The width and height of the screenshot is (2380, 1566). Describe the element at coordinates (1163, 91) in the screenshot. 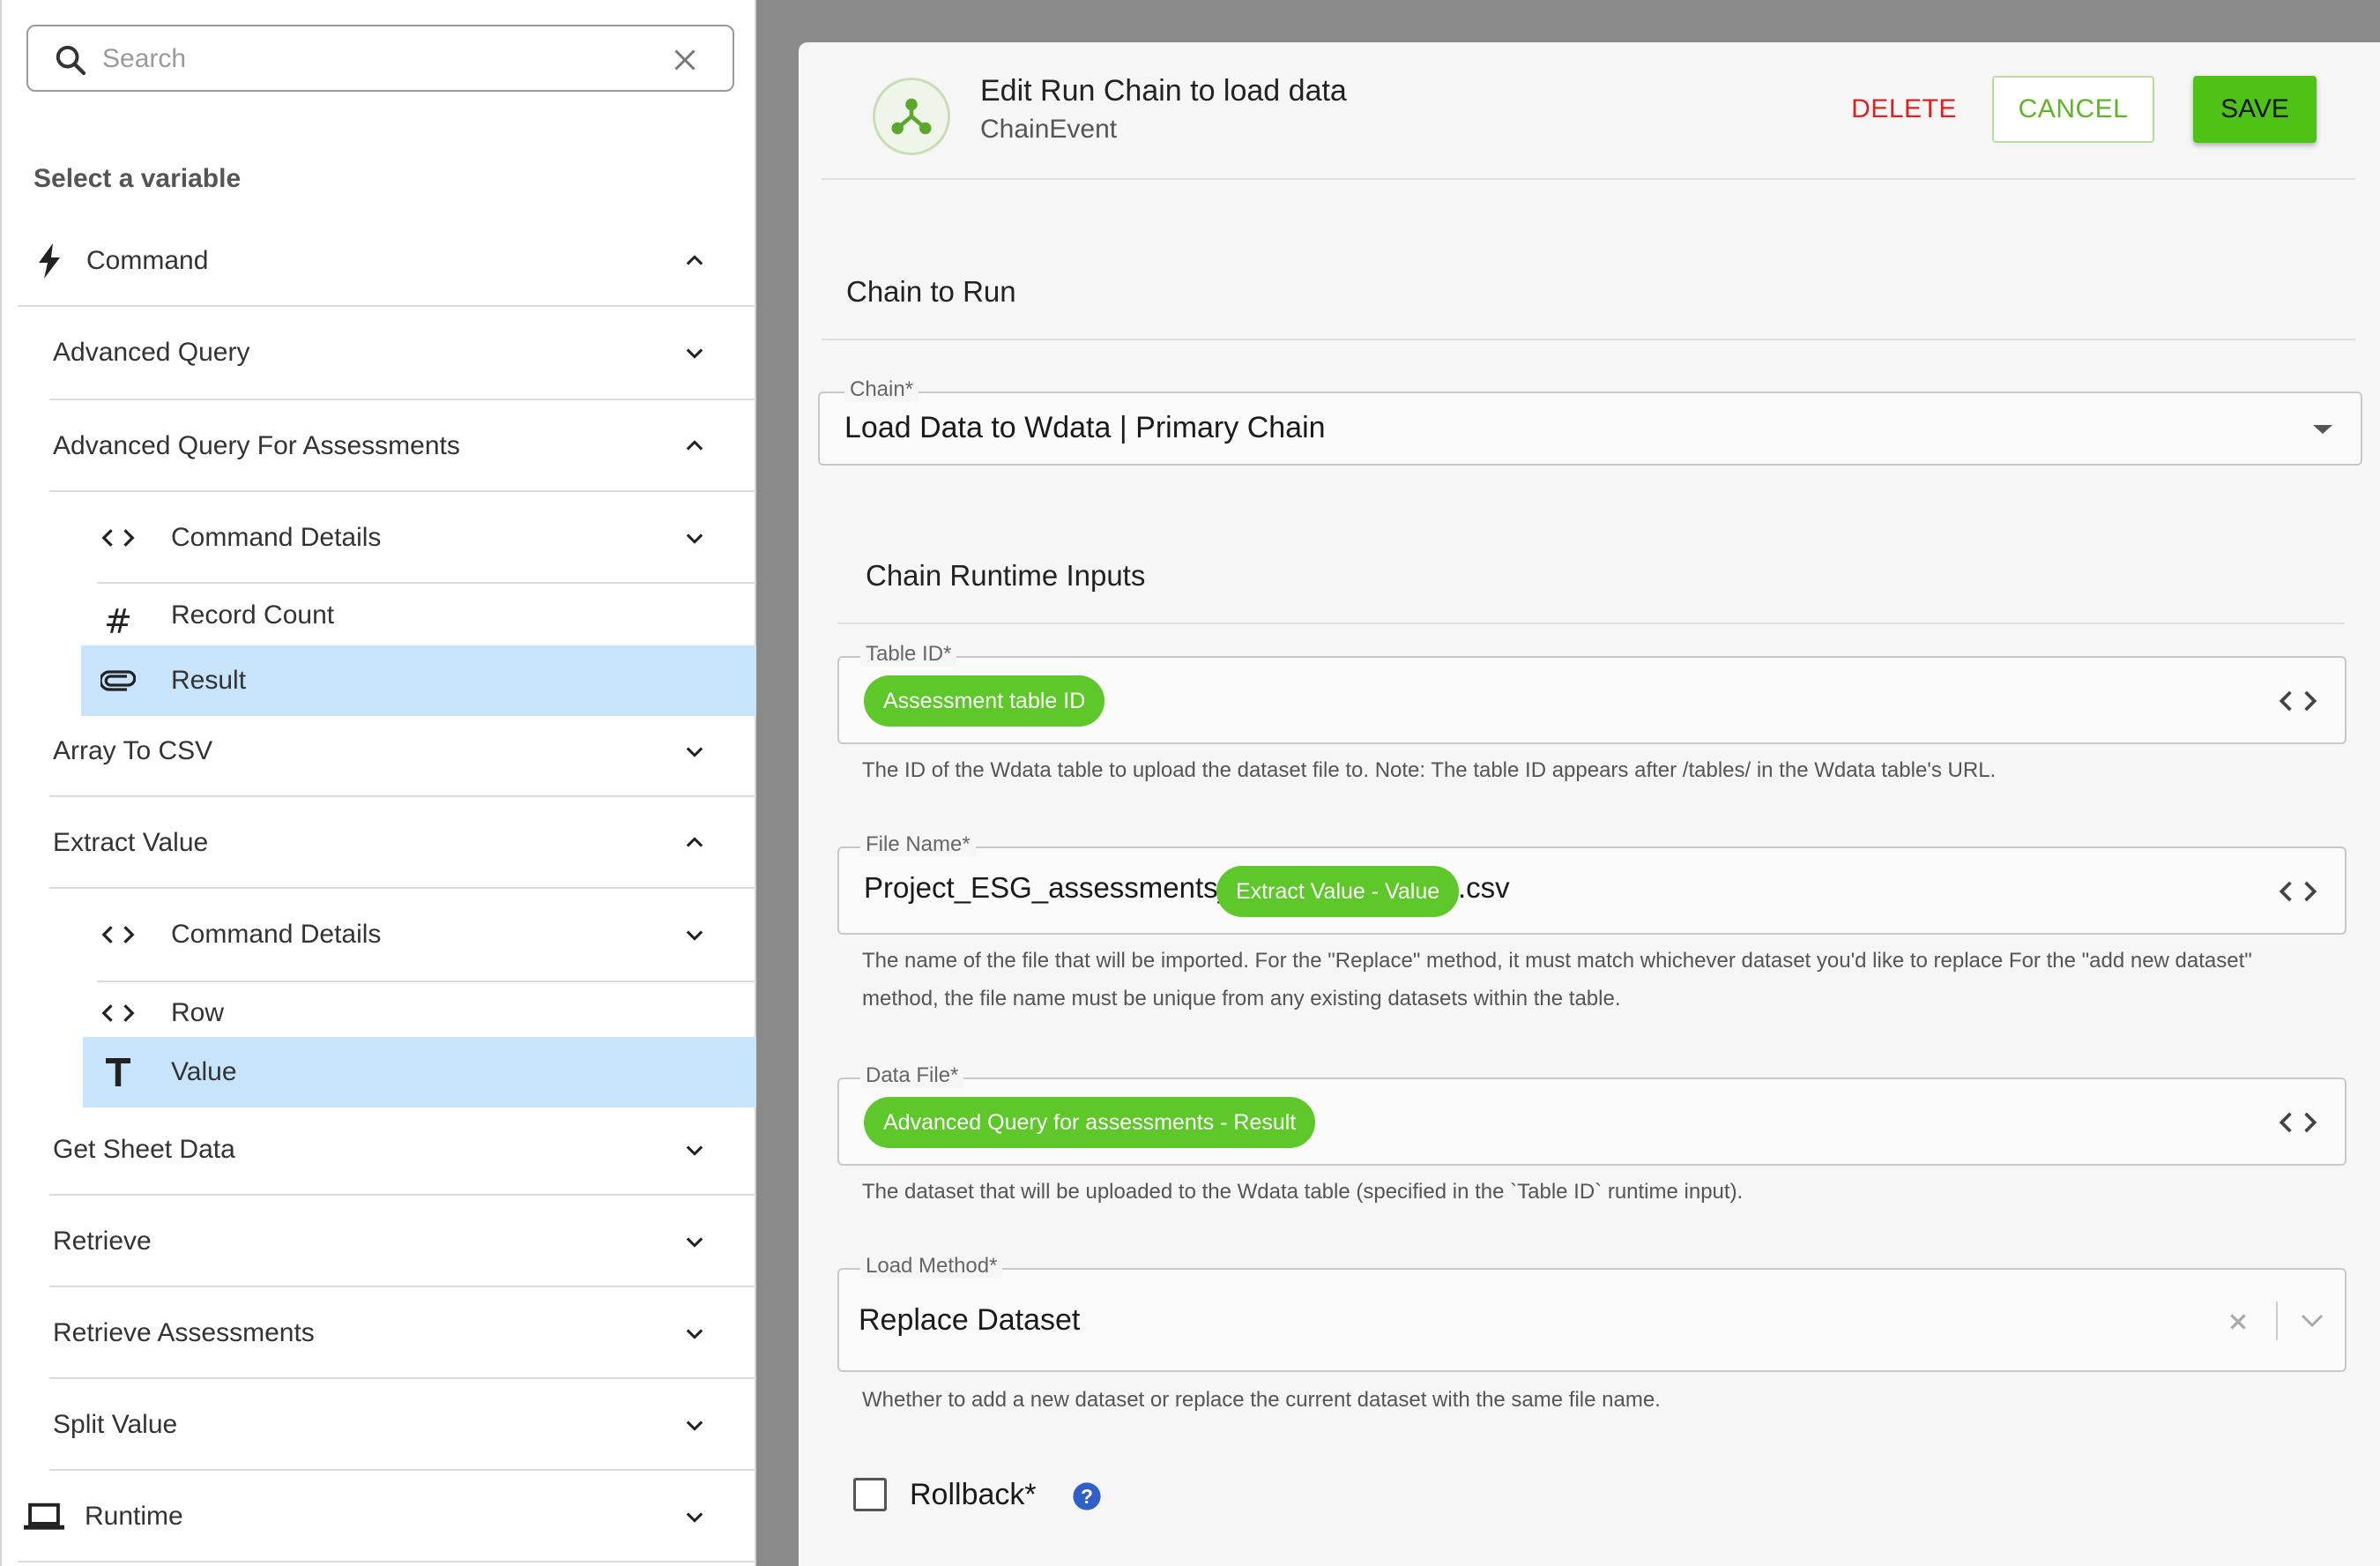

I see `dialog-title: Edit Run Chain to load data` at that location.